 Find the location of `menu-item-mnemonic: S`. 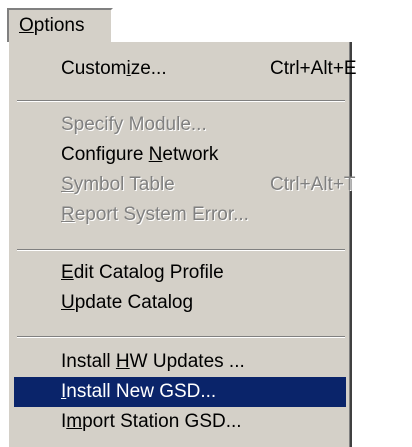

menu-item-mnemonic: S is located at coordinates (67, 184).